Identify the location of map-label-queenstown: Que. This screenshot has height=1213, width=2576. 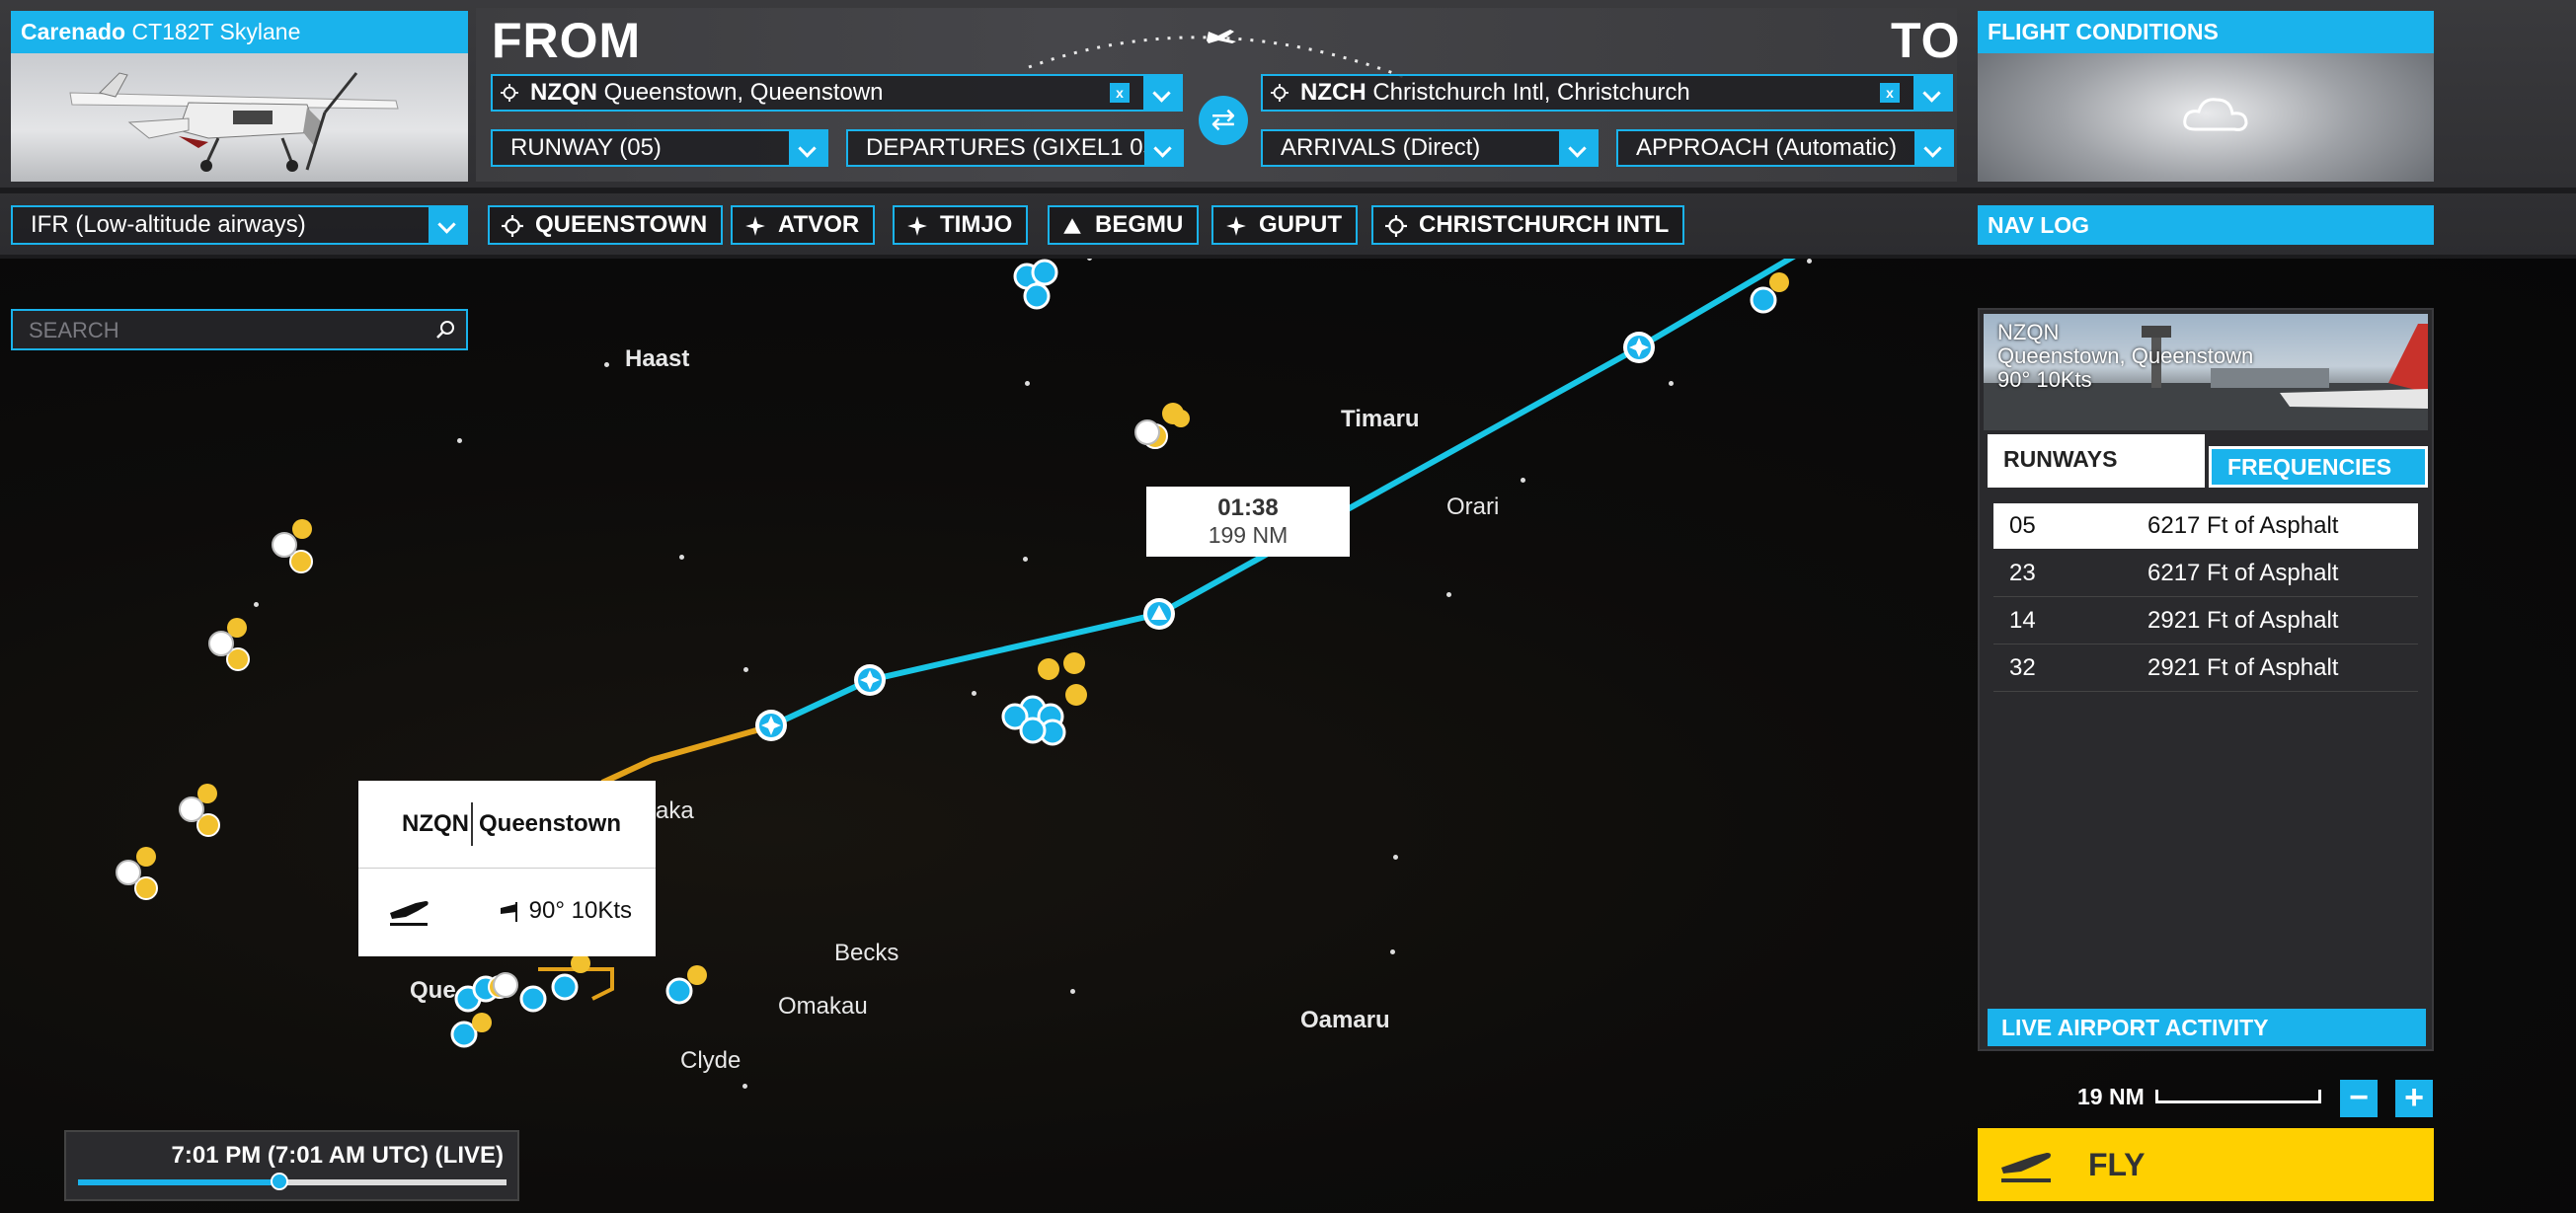
(433, 990).